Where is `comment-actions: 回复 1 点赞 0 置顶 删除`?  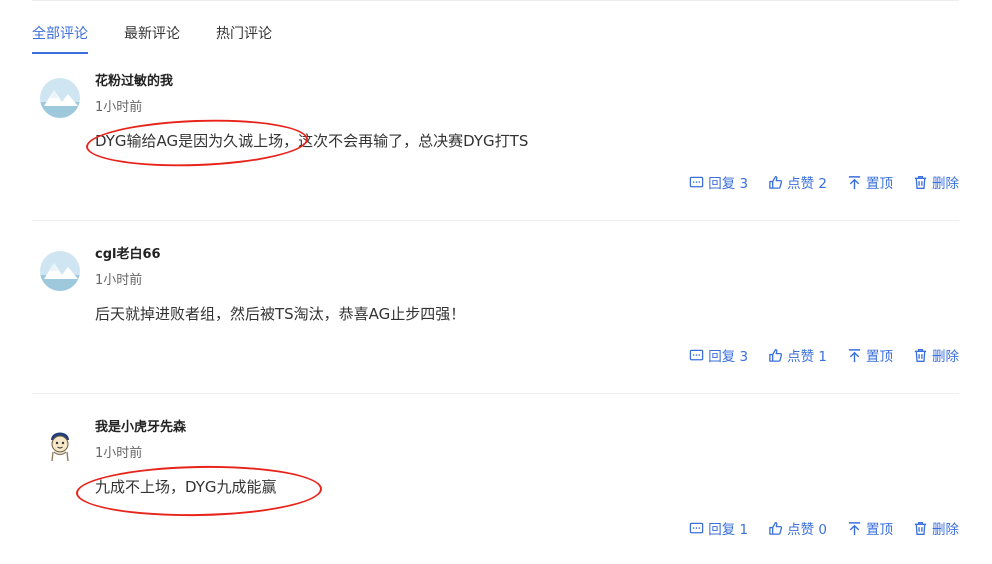
comment-actions: 回复 1 点赞 0 置顶 删除 is located at coordinates (814, 528).